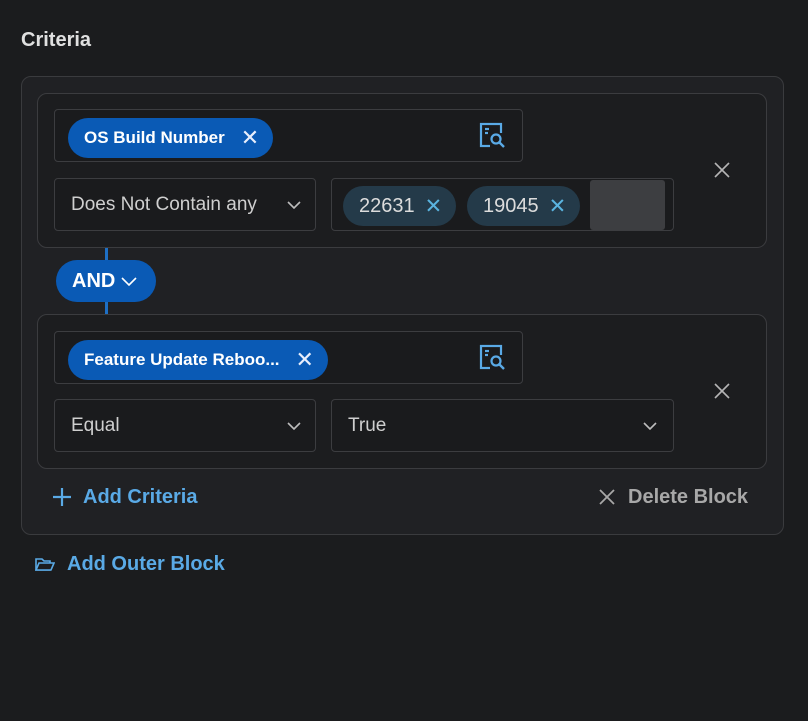 The width and height of the screenshot is (808, 721). What do you see at coordinates (146, 563) in the screenshot?
I see `add-outer-block-label: Add Outer Block` at bounding box center [146, 563].